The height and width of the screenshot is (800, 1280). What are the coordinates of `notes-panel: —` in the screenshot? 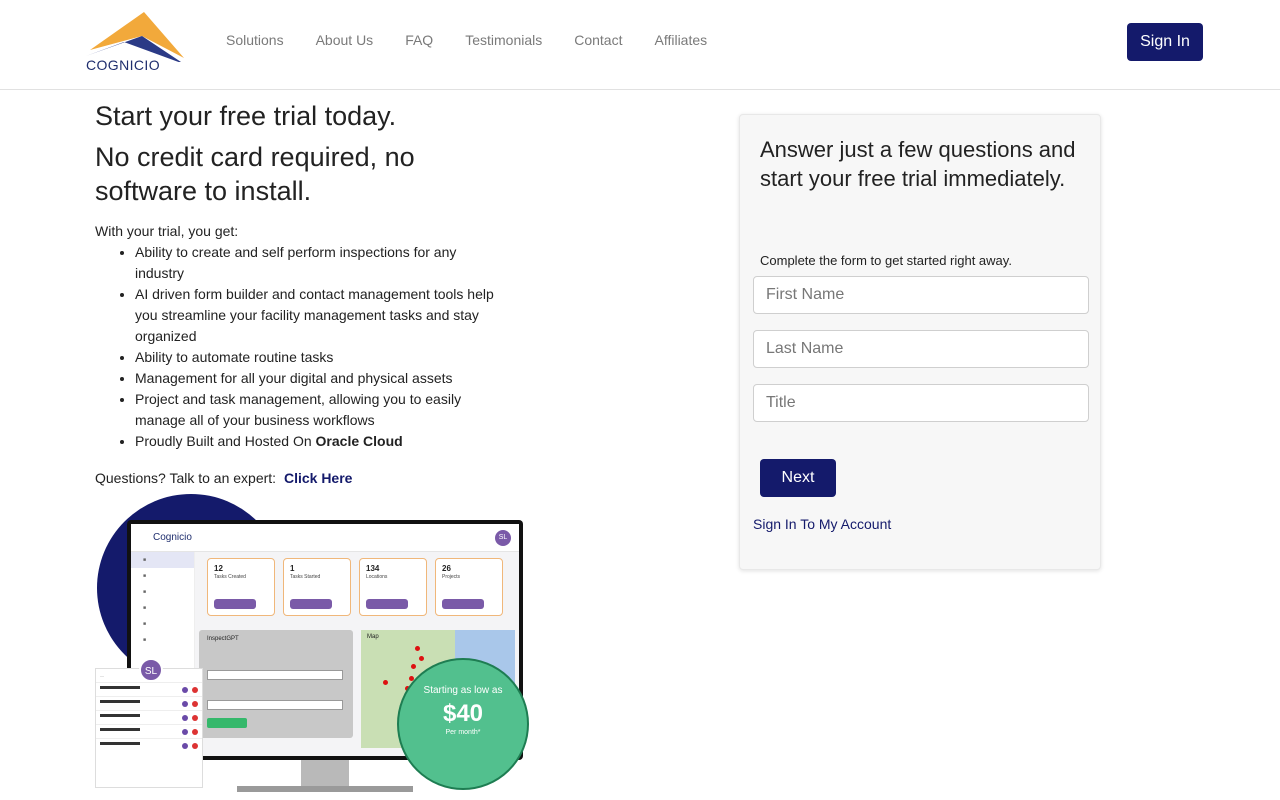 It's located at (149, 728).